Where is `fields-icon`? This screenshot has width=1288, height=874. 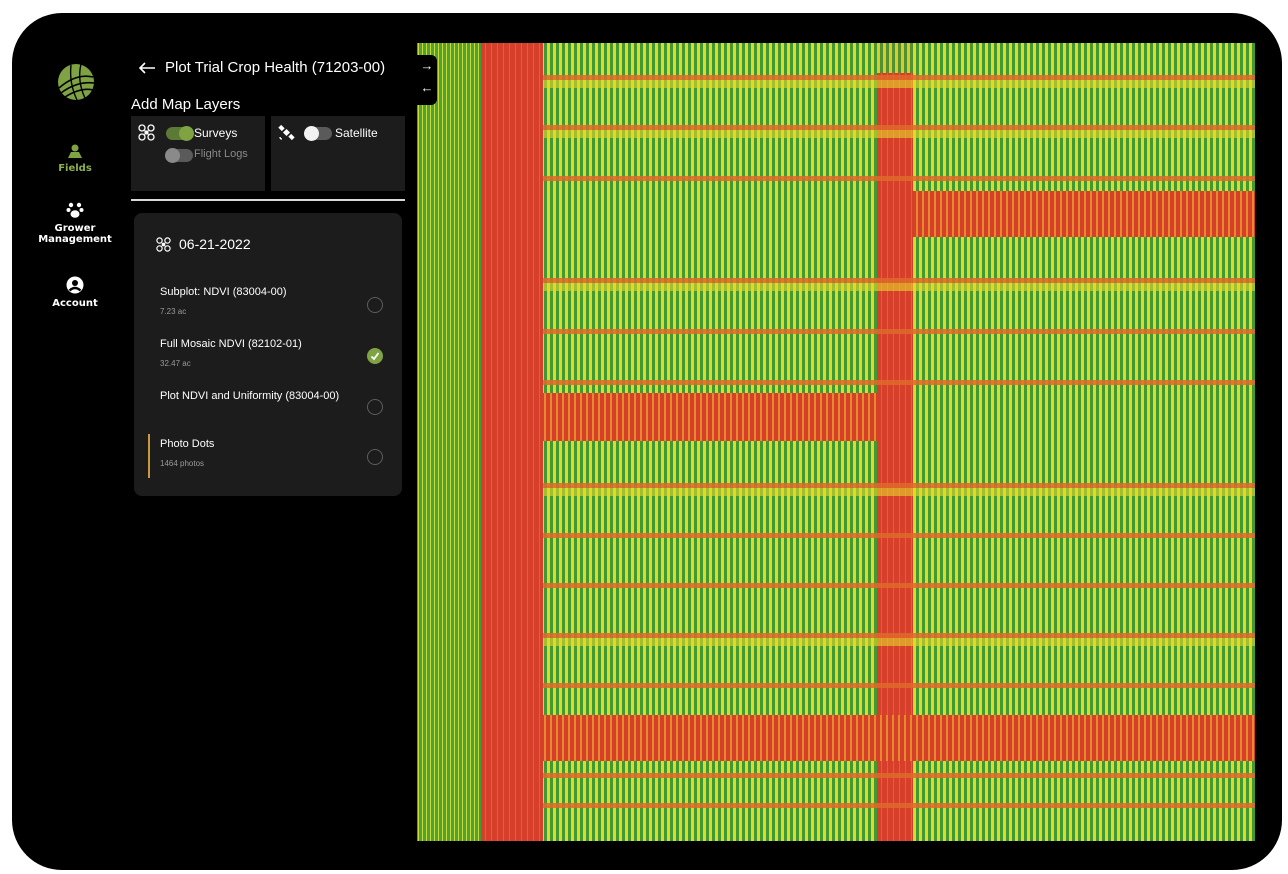 fields-icon is located at coordinates (75, 151).